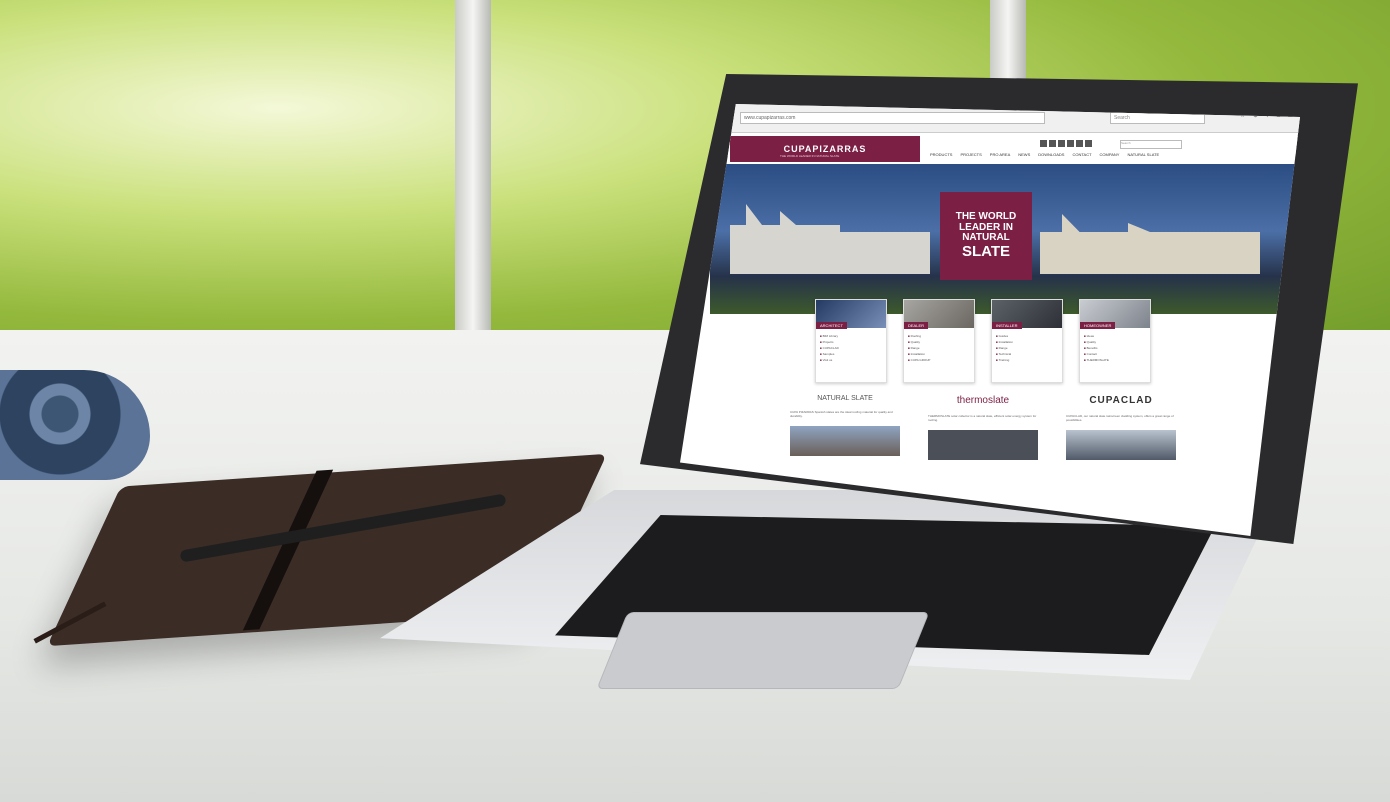  Describe the element at coordinates (1143, 154) in the screenshot. I see `nav-item: NATURAL SLATE` at that location.